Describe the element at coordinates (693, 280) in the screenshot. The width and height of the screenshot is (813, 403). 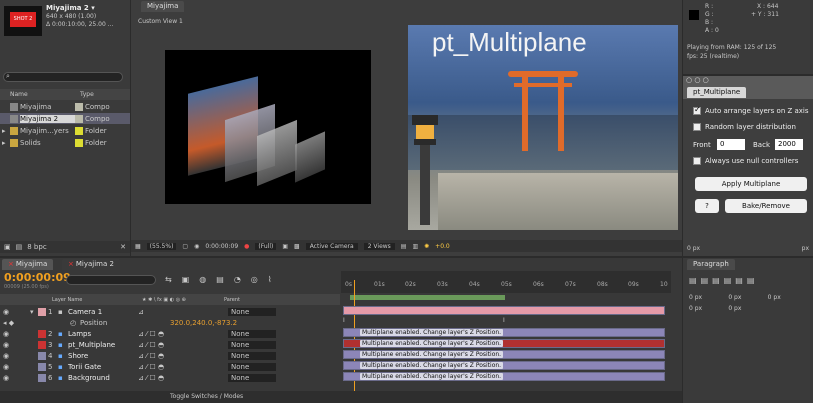
I see `align-left-icon: ▤` at that location.